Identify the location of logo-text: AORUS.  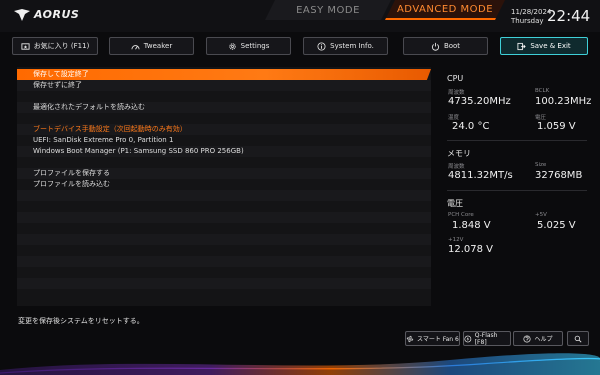
(57, 14).